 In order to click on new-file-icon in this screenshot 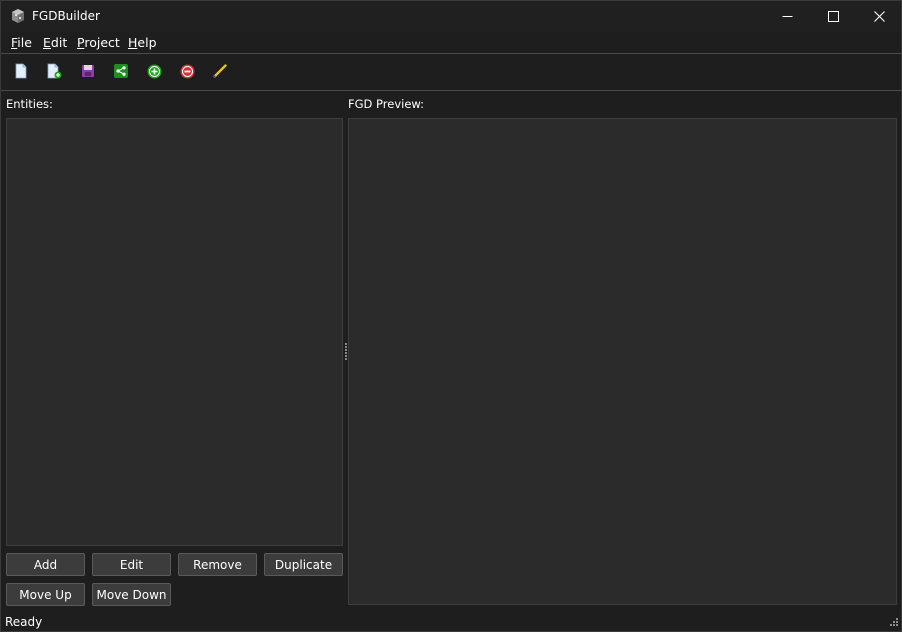, I will do `click(21, 71)`.